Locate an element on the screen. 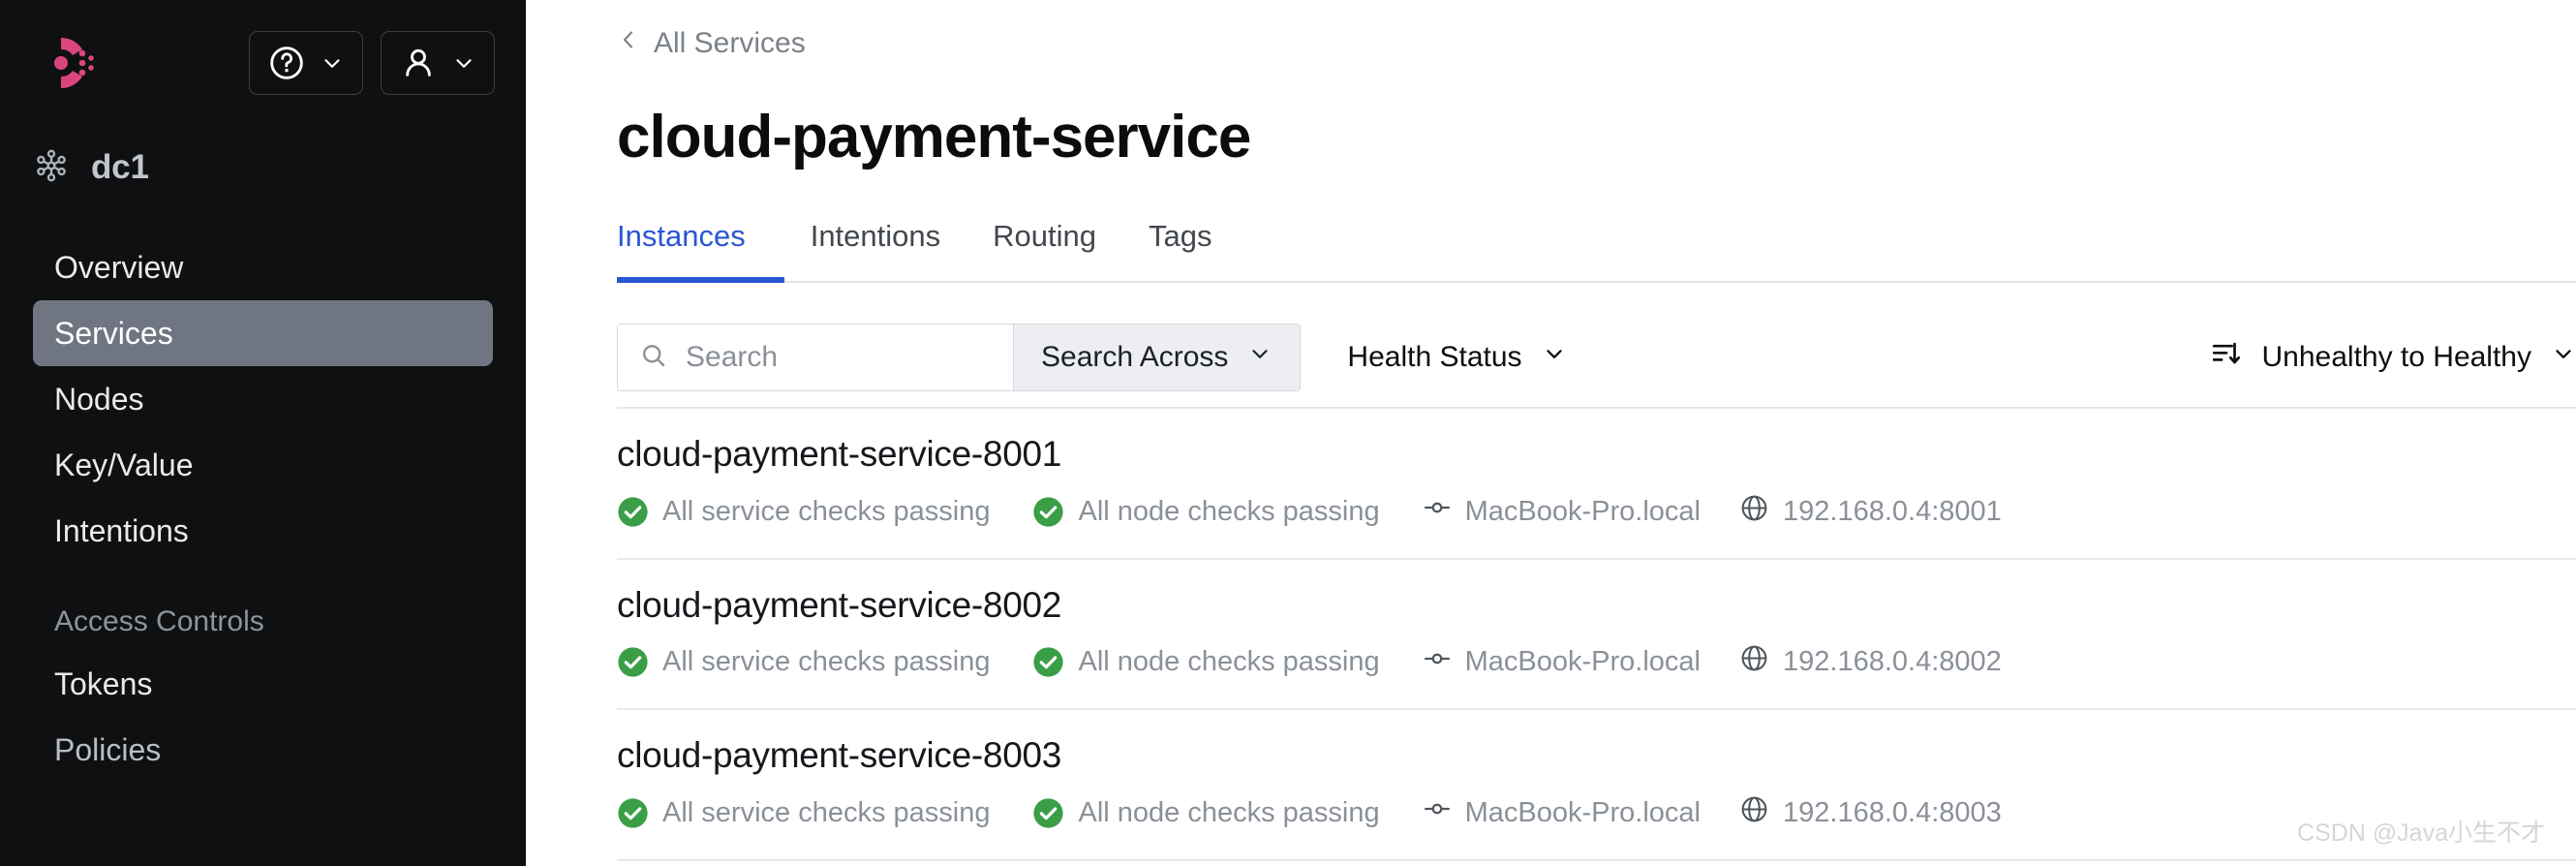 The image size is (2576, 866). tab-instances: Instances is located at coordinates (700, 251).